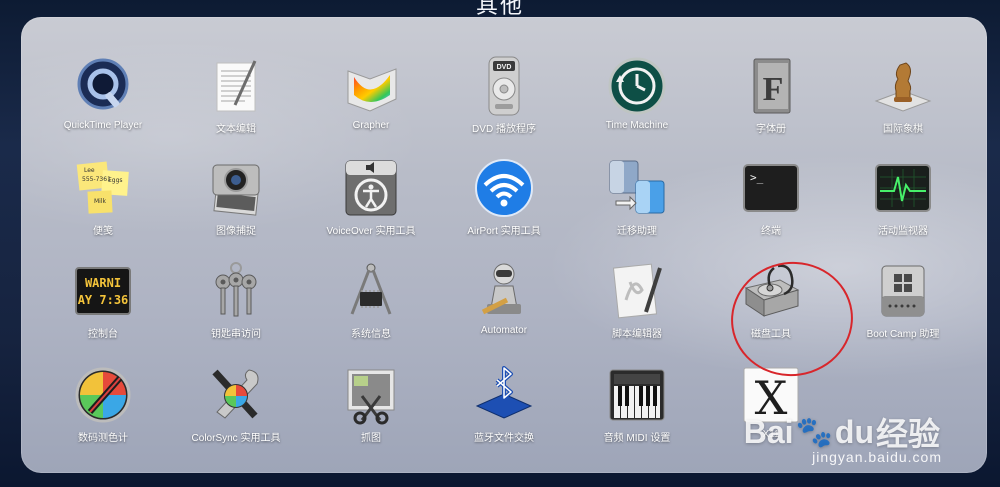 The image size is (1000, 487). I want to click on app-time-machine: Time Machine, so click(637, 105).